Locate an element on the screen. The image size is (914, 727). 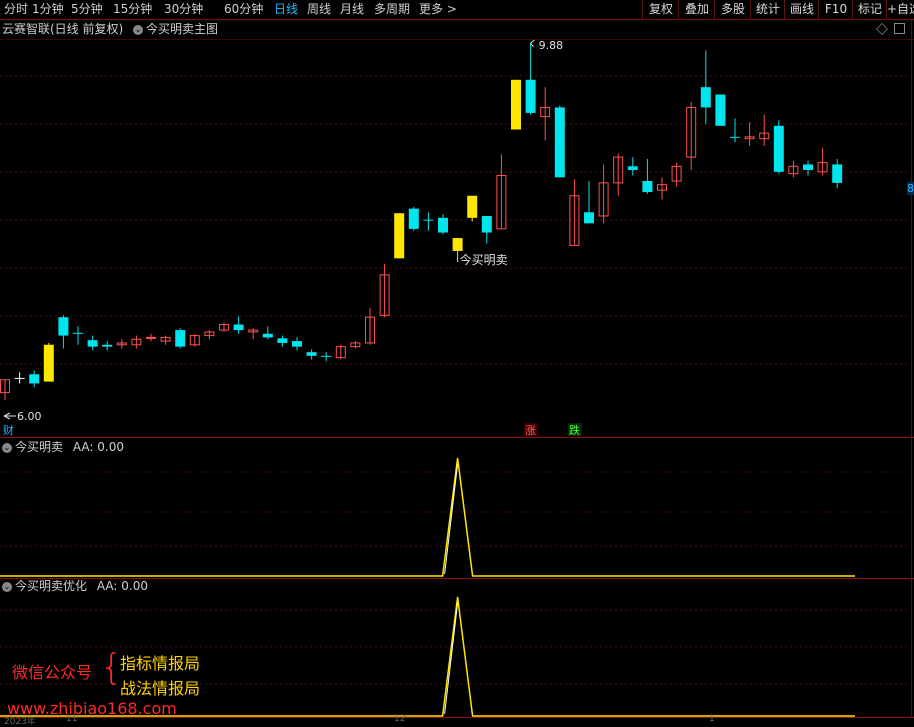
right-border is located at coordinates (911, 368).